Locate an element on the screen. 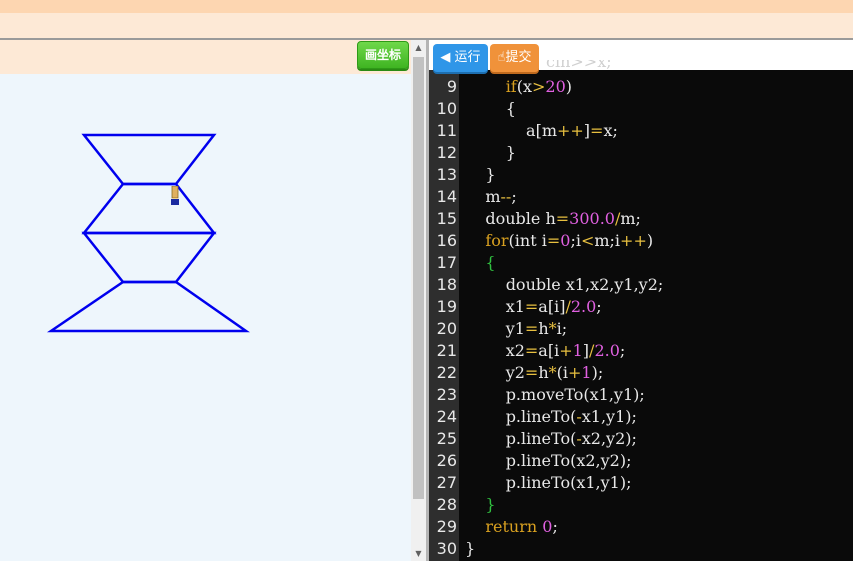 The height and width of the screenshot is (561, 853). code-line: 15 double h=300.0/m; is located at coordinates (641, 219).